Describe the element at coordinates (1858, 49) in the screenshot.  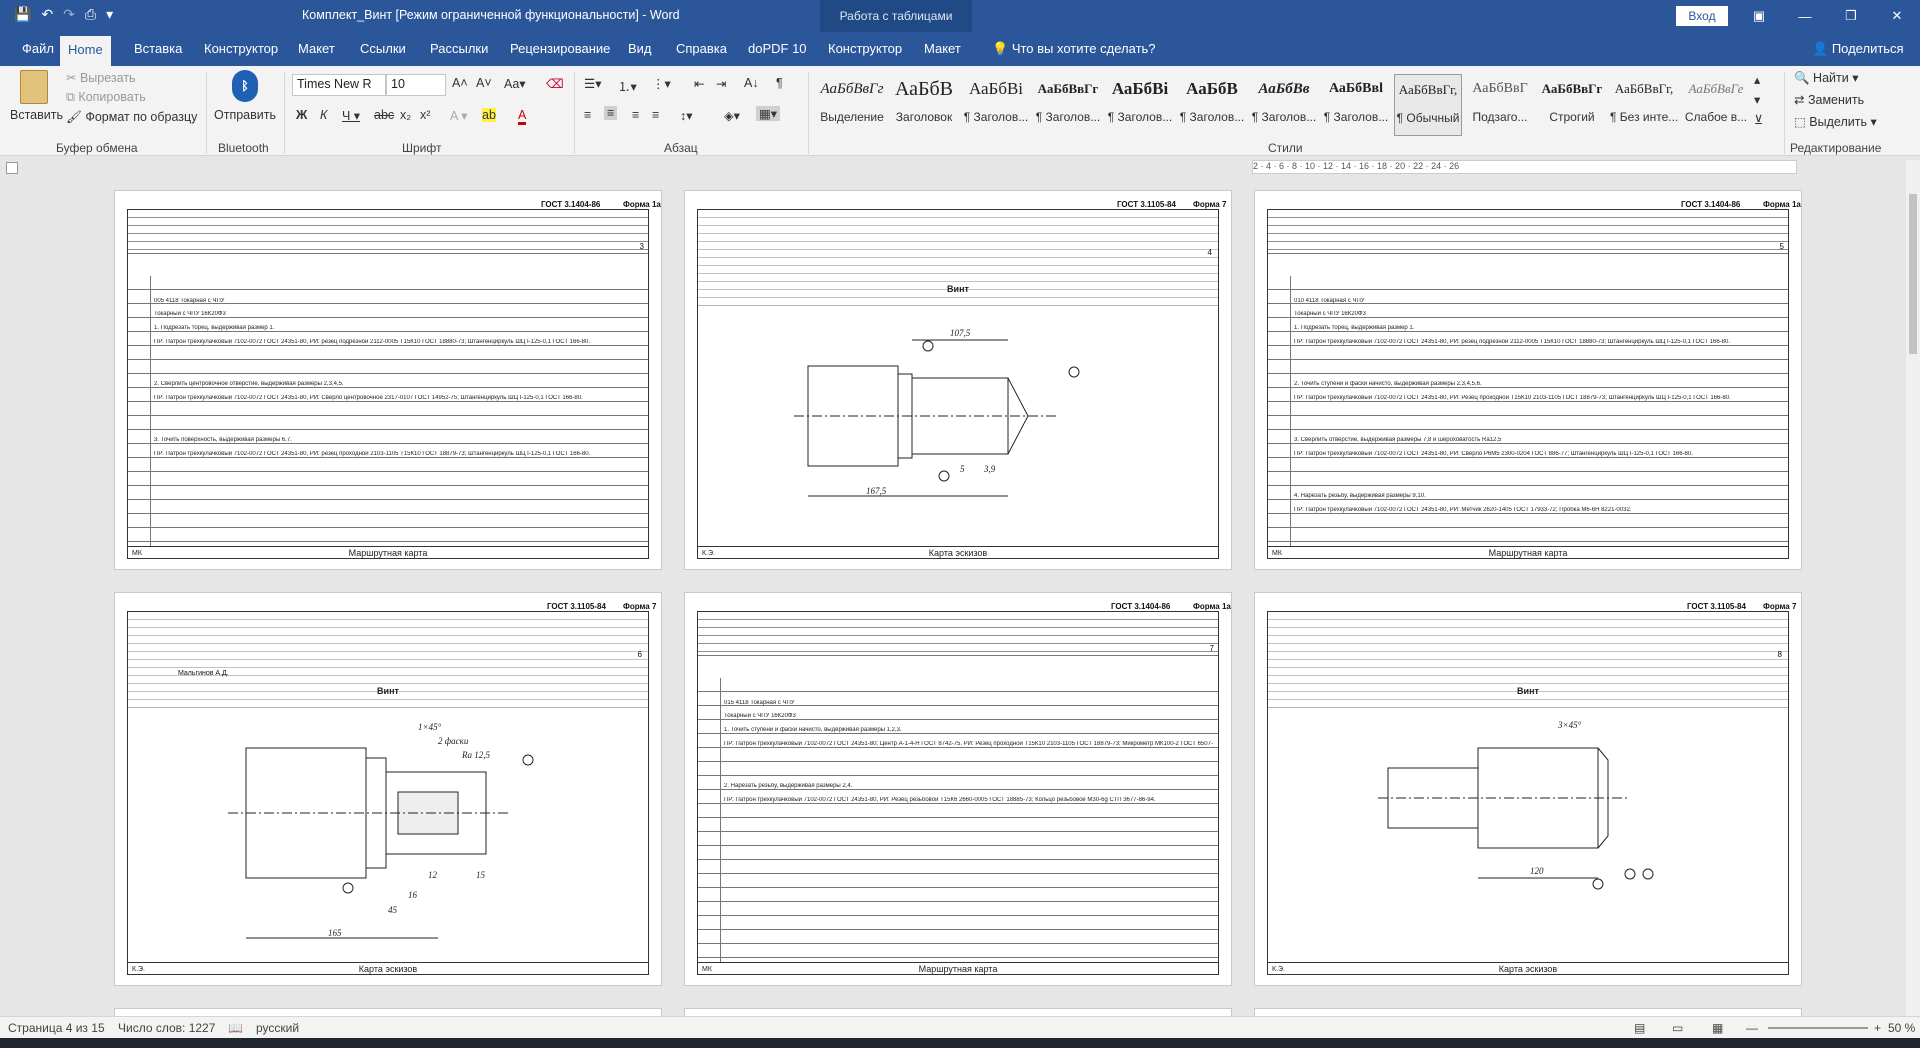
I see `share-button: 👤 Поделиться` at that location.